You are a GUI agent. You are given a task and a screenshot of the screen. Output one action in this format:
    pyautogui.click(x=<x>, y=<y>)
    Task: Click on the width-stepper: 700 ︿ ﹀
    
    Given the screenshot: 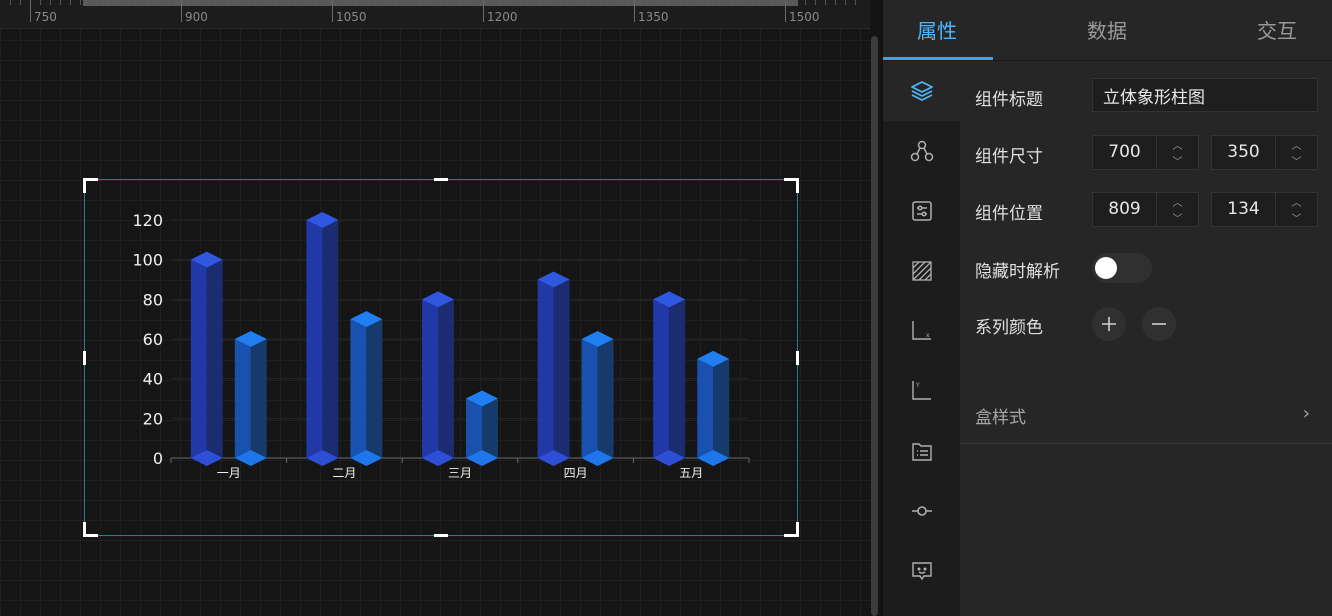 What is the action you would take?
    pyautogui.click(x=1145, y=152)
    